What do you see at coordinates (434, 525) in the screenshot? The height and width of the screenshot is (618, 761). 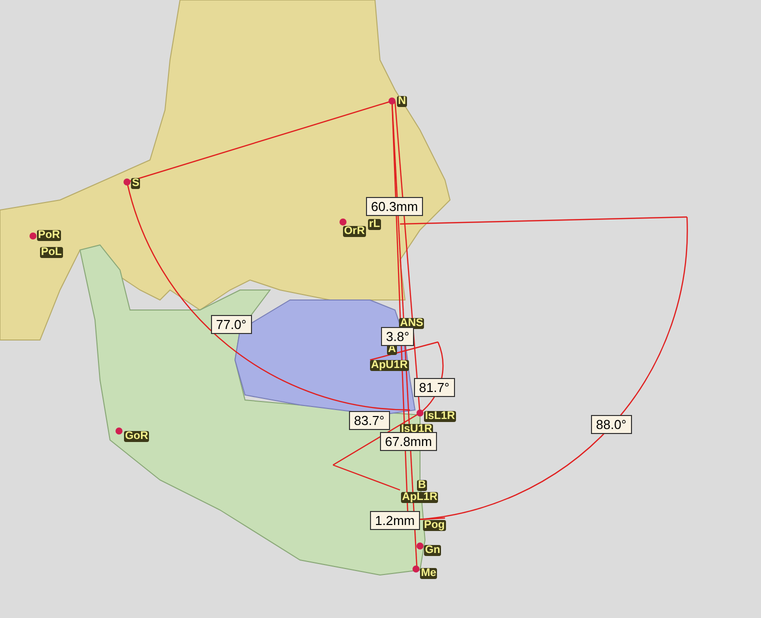 I see `landmark-label: Pog` at bounding box center [434, 525].